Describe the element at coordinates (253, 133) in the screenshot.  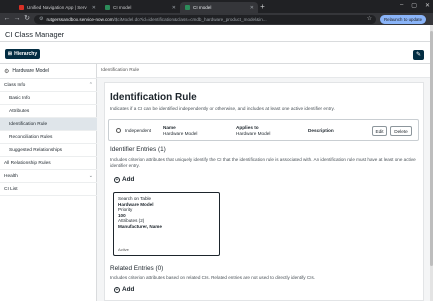
I see `rule-applies-value: Hardware Model` at that location.